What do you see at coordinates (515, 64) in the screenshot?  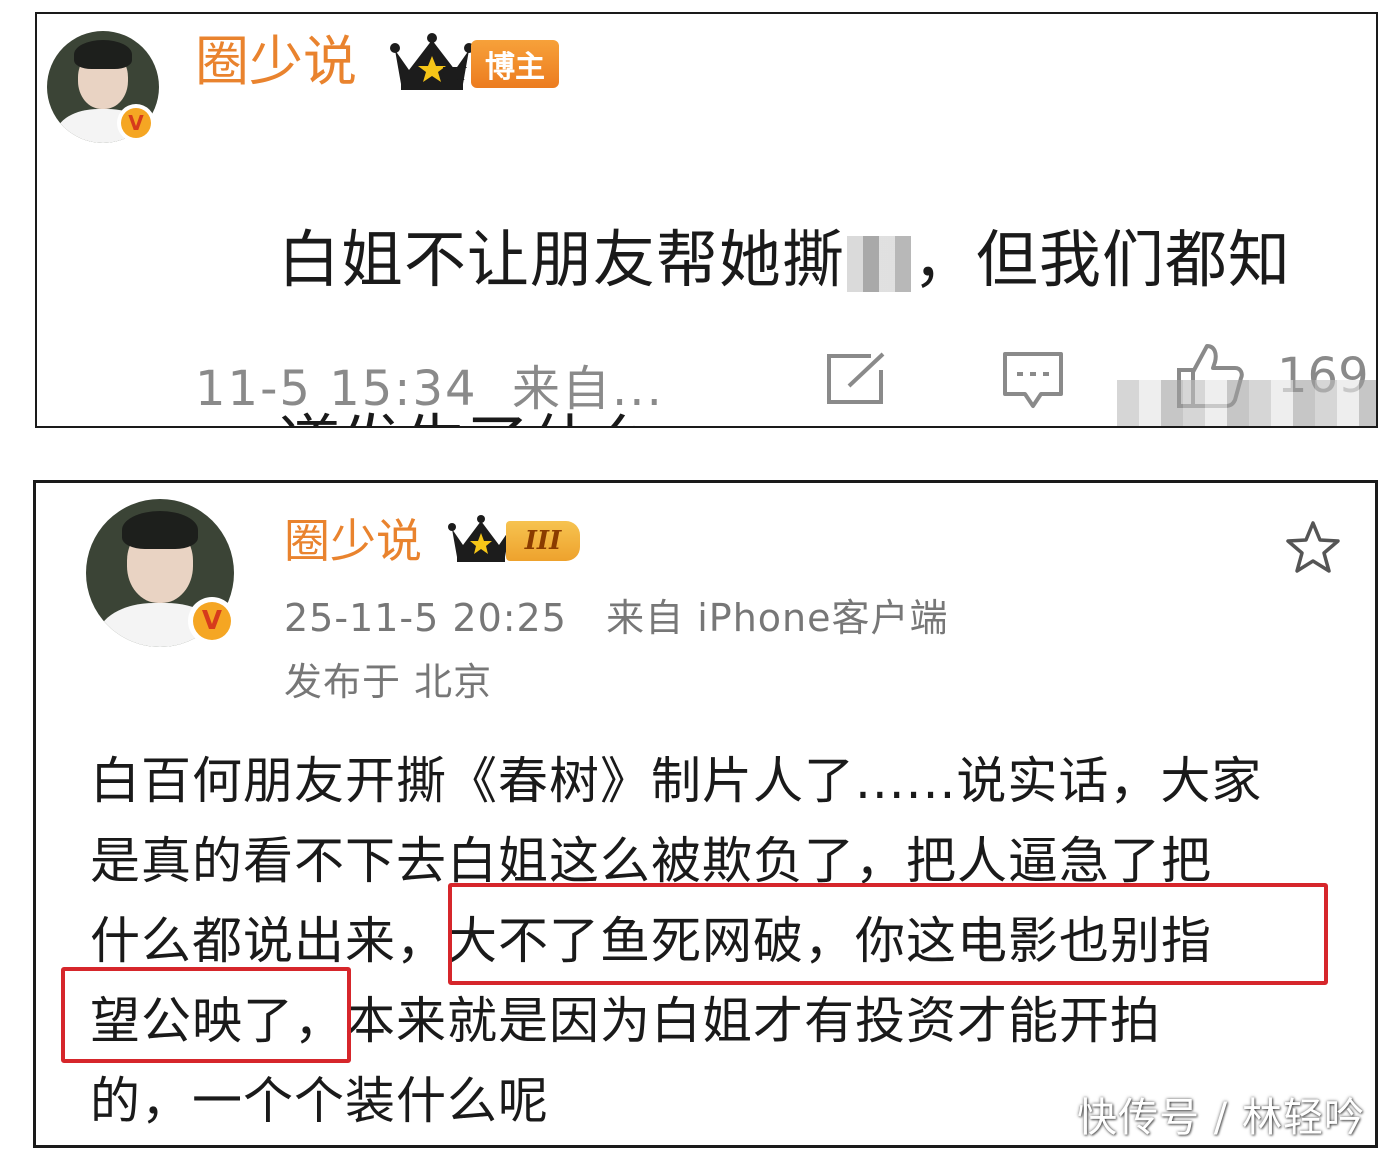 I see `blogger-tag: 博主` at bounding box center [515, 64].